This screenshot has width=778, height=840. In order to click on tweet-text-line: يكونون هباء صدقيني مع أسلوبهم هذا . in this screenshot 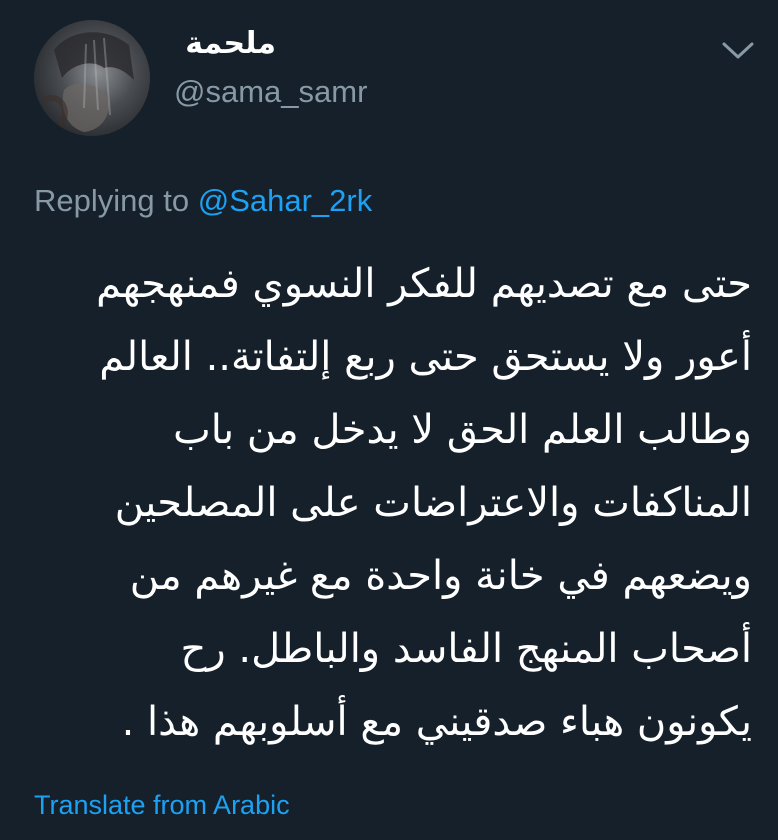, I will do `click(436, 722)`.